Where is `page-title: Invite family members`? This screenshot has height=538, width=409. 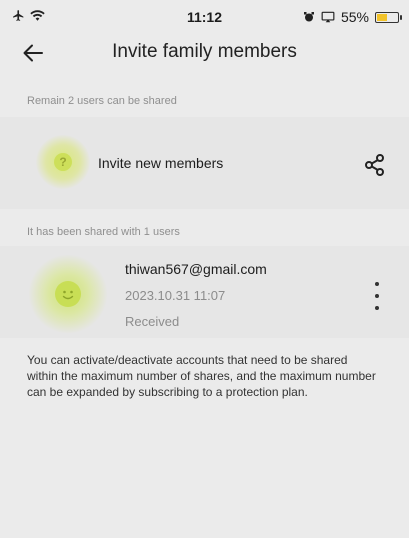
page-title: Invite family members is located at coordinates (204, 51).